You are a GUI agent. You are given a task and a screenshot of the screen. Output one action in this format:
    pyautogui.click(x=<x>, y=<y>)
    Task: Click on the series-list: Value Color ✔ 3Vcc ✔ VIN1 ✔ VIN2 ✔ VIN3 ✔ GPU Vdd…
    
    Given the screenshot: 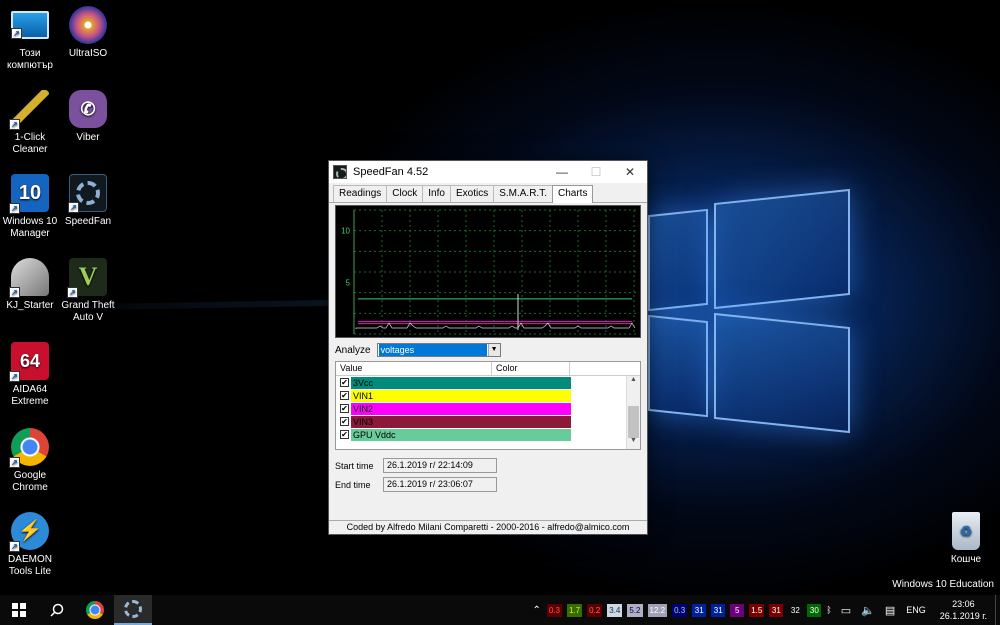 What is the action you would take?
    pyautogui.click(x=488, y=405)
    